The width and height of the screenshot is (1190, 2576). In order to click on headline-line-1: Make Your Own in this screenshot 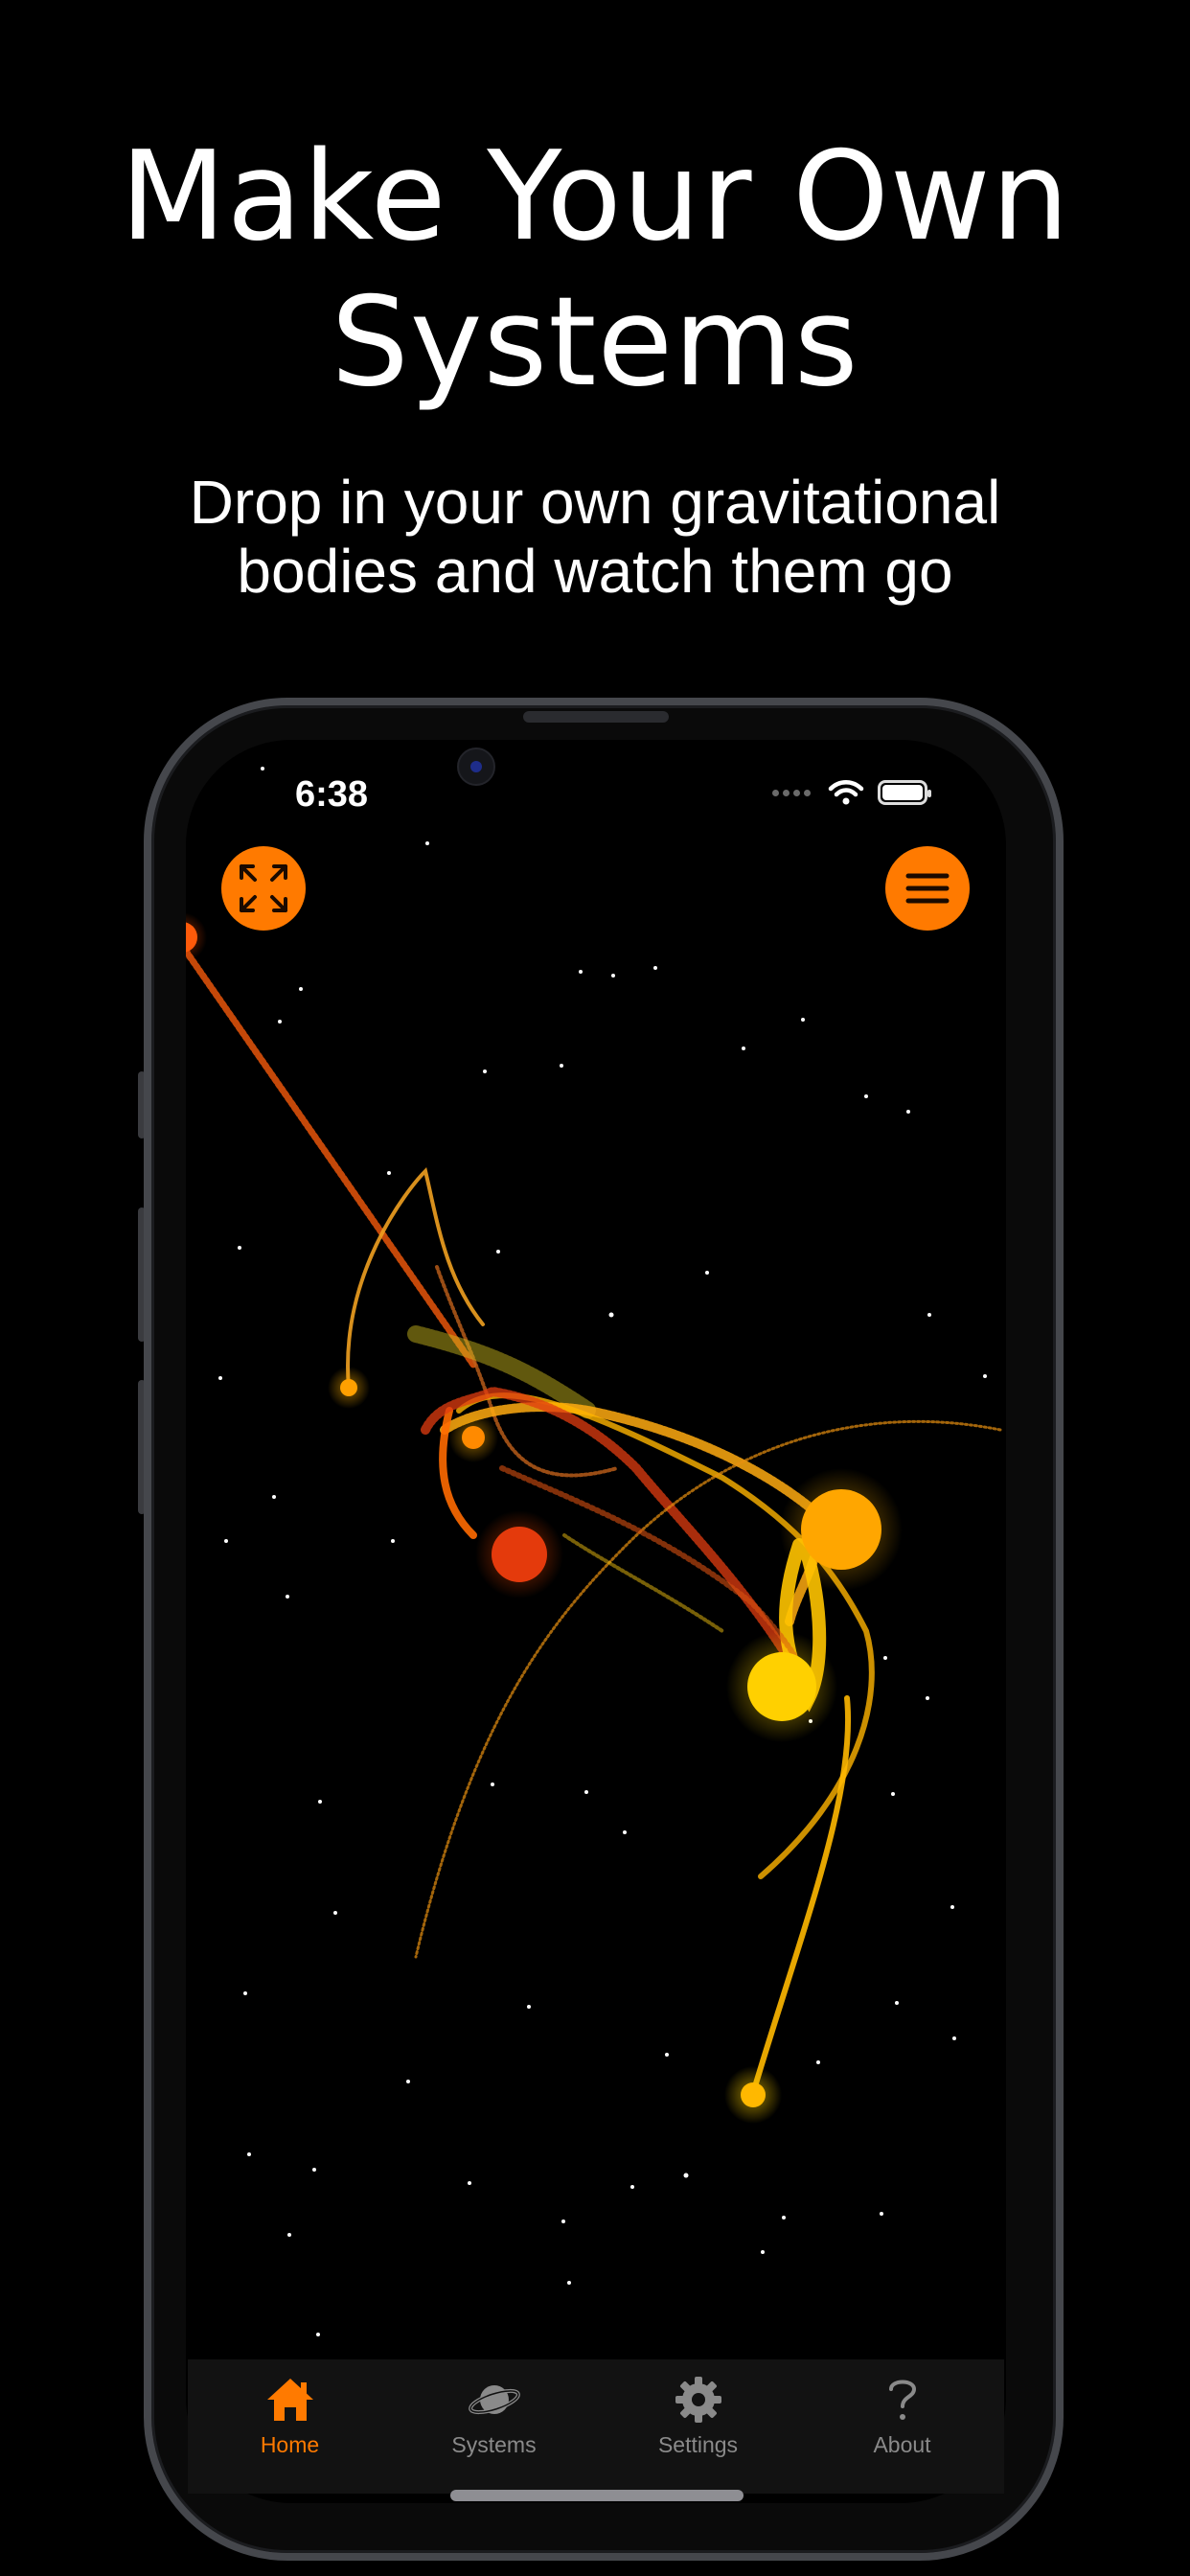, I will do `click(595, 197)`.